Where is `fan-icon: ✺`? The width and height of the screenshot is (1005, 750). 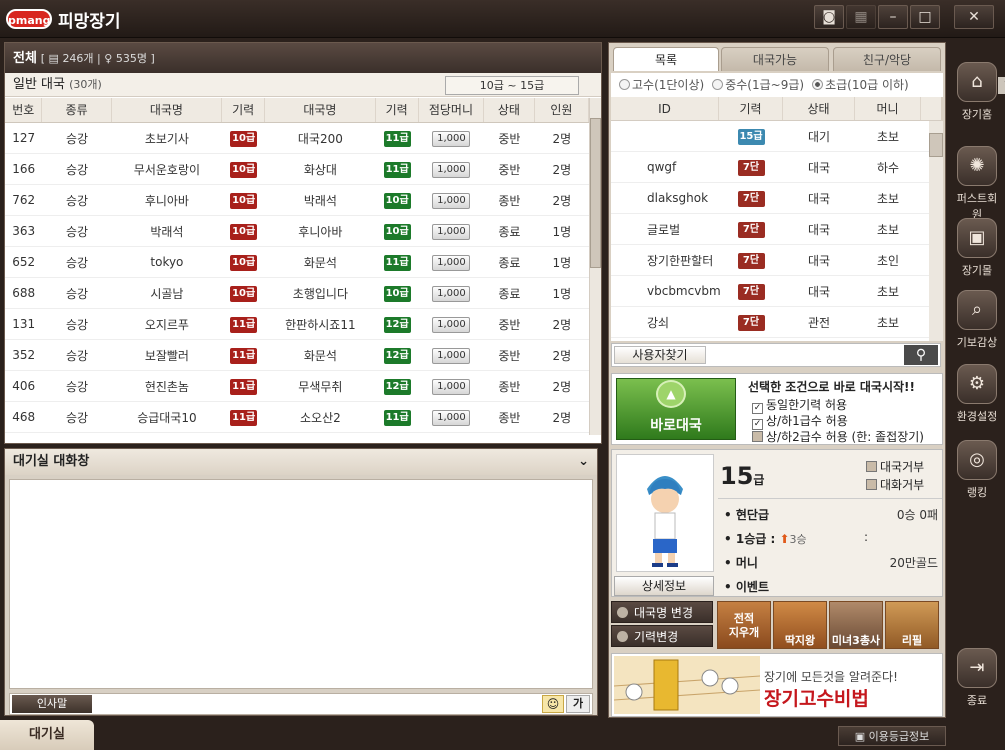 fan-icon: ✺ is located at coordinates (977, 166).